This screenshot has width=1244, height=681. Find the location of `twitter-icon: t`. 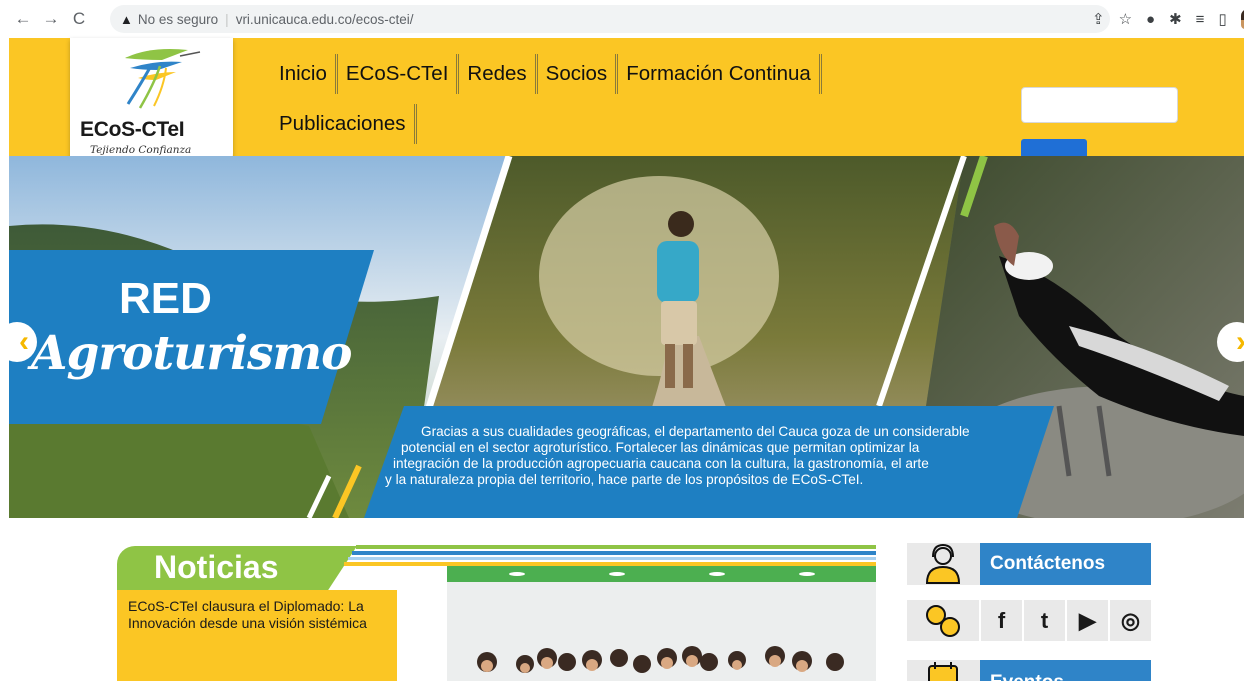

twitter-icon: t is located at coordinates (1044, 620).